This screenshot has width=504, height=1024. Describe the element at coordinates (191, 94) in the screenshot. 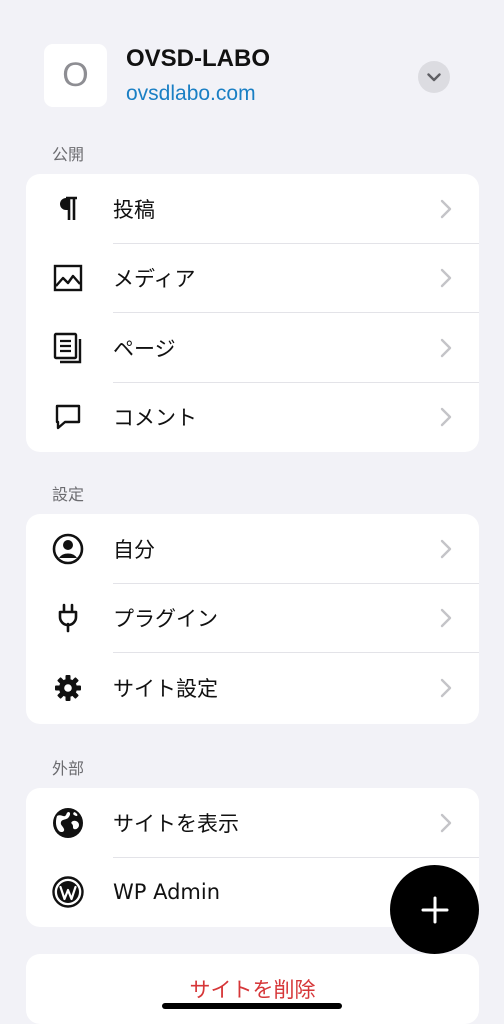

I see `site-url-link: ovsdlabo.com` at that location.